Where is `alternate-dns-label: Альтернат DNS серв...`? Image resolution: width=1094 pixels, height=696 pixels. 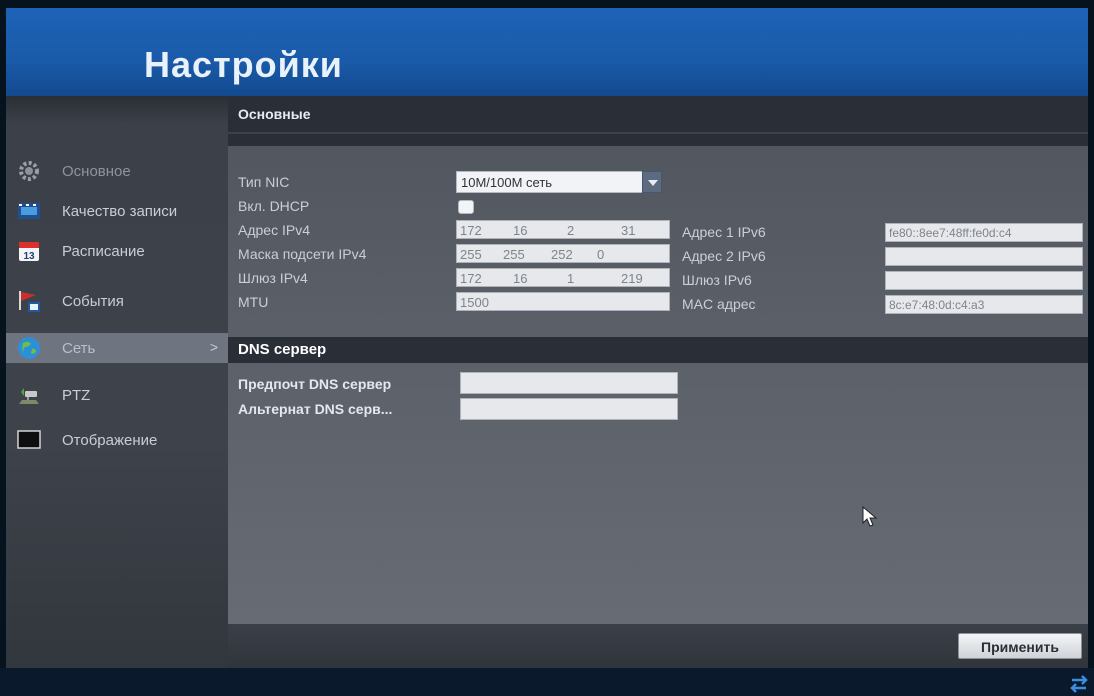 alternate-dns-label: Альтернат DNS серв... is located at coordinates (315, 409).